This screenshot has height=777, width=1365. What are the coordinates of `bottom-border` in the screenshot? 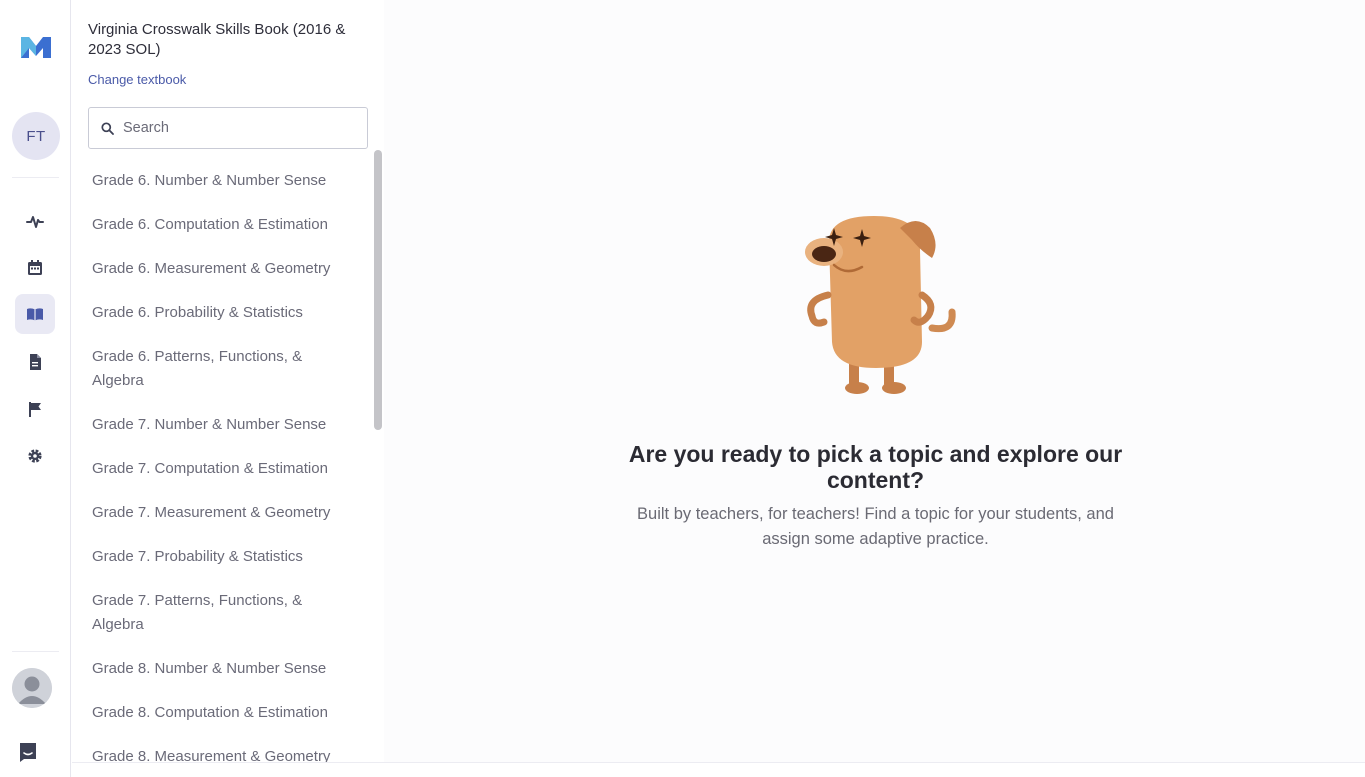 It's located at (718, 769).